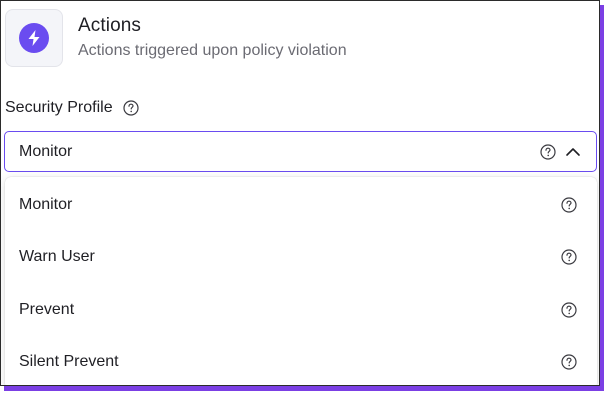 The height and width of the screenshot is (395, 608). I want to click on option-prevent: Prevent, so click(301, 310).